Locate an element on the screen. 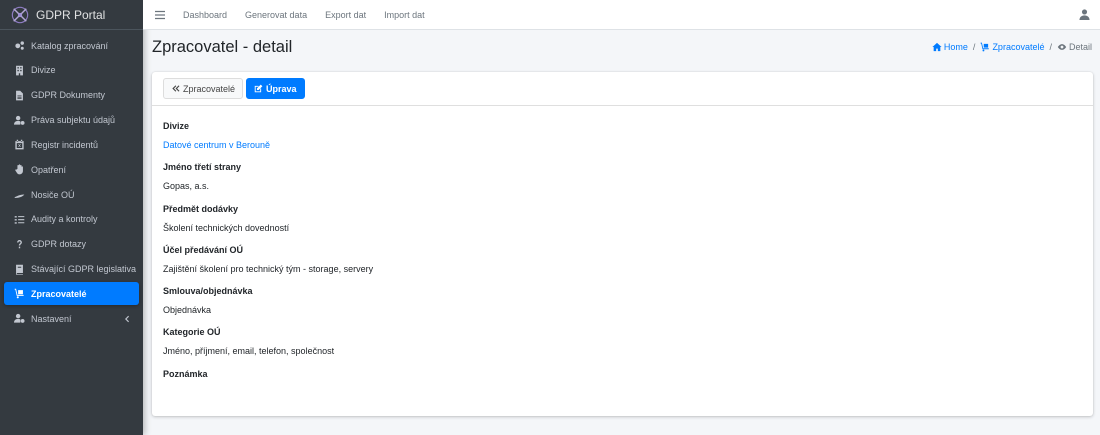  sidebar-item-opatreni: Opatření is located at coordinates (71, 169).